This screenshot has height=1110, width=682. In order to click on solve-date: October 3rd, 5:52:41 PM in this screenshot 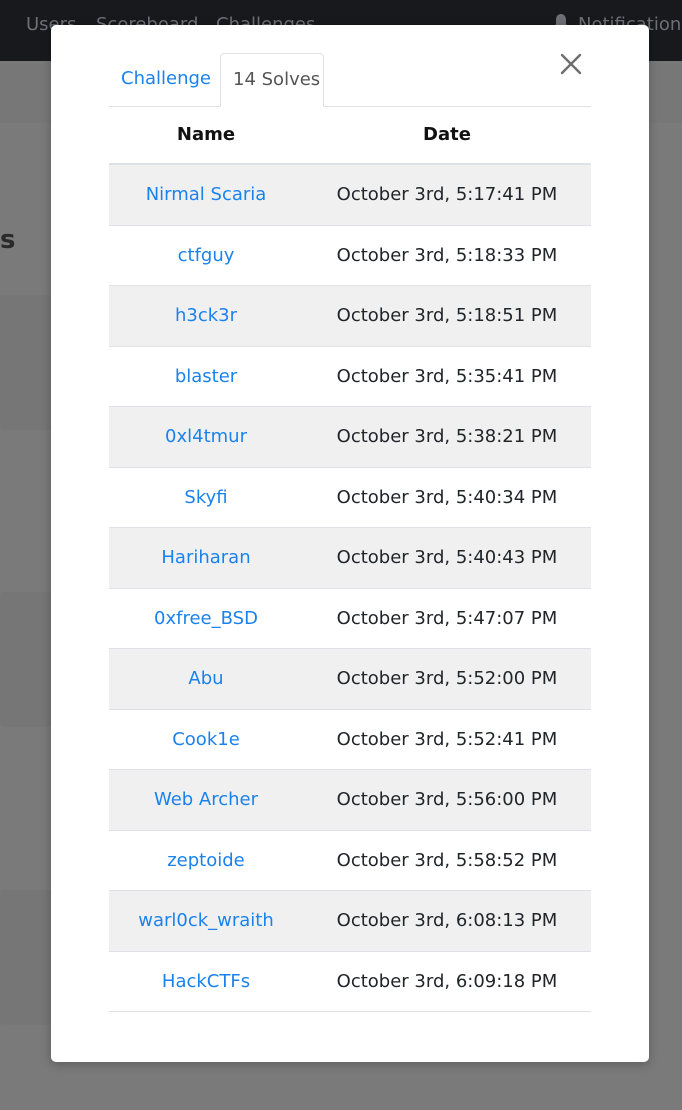, I will do `click(447, 739)`.